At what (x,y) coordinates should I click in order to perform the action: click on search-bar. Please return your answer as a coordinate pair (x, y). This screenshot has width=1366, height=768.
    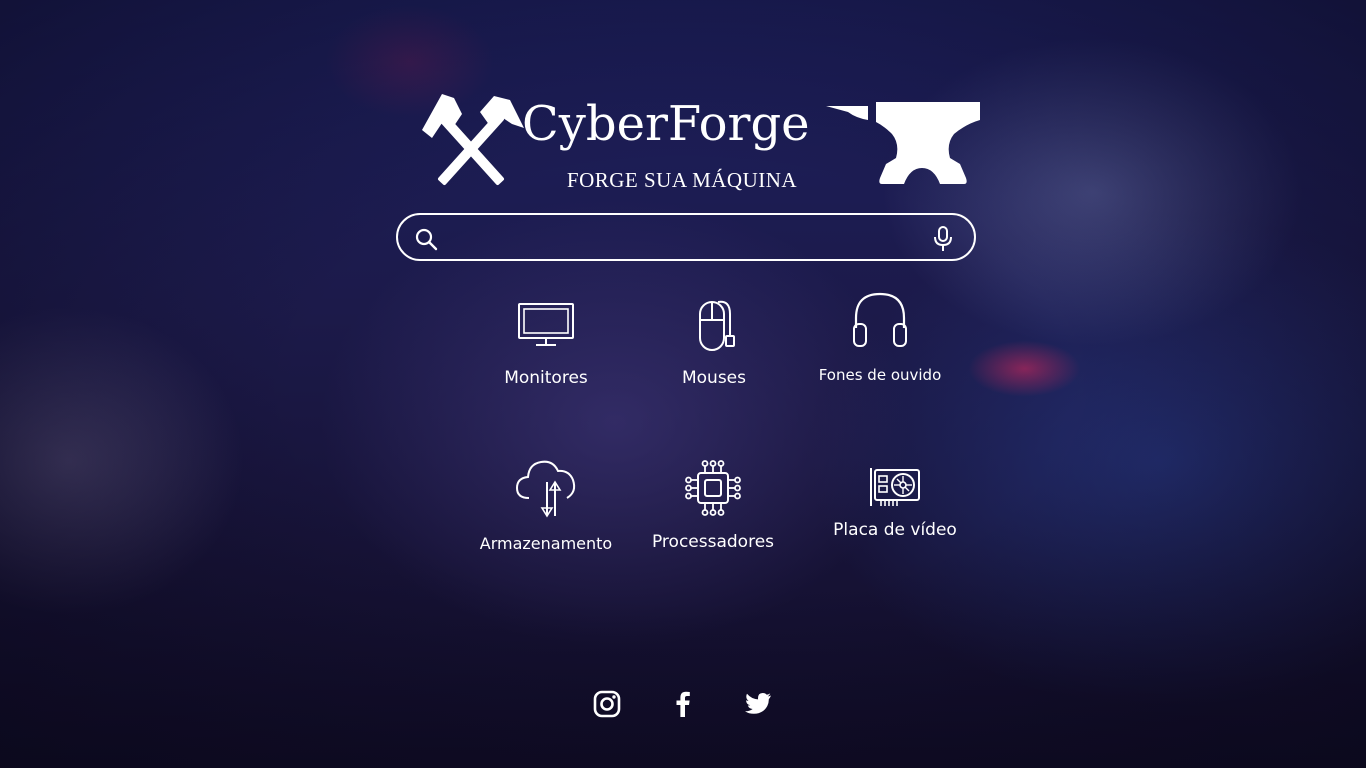
    Looking at the image, I should click on (686, 237).